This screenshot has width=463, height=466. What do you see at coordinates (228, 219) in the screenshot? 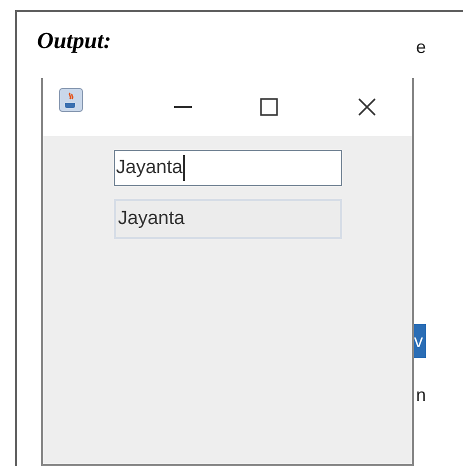
I see `output-label: Jayanta` at bounding box center [228, 219].